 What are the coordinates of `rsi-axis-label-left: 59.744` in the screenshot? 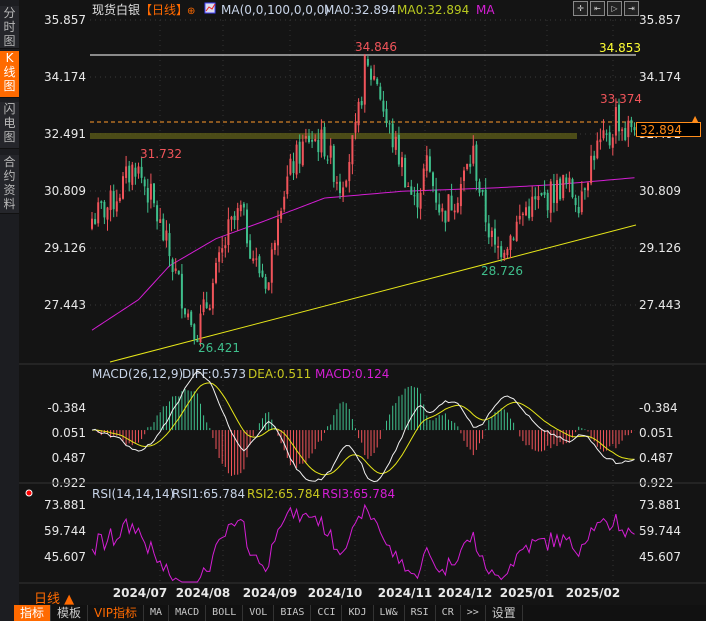 It's located at (65, 531).